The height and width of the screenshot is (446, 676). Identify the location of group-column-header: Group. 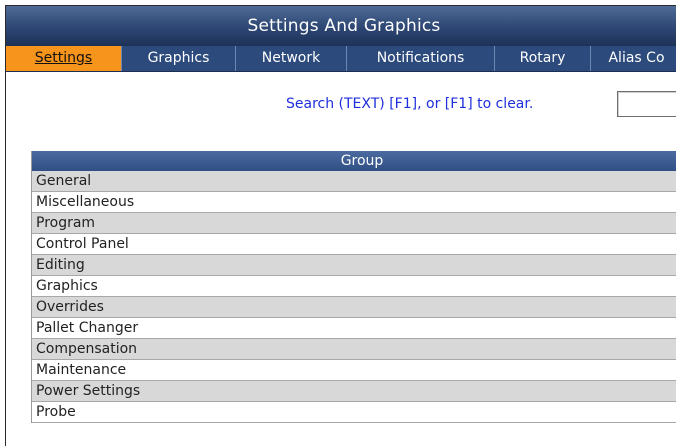
(354, 161).